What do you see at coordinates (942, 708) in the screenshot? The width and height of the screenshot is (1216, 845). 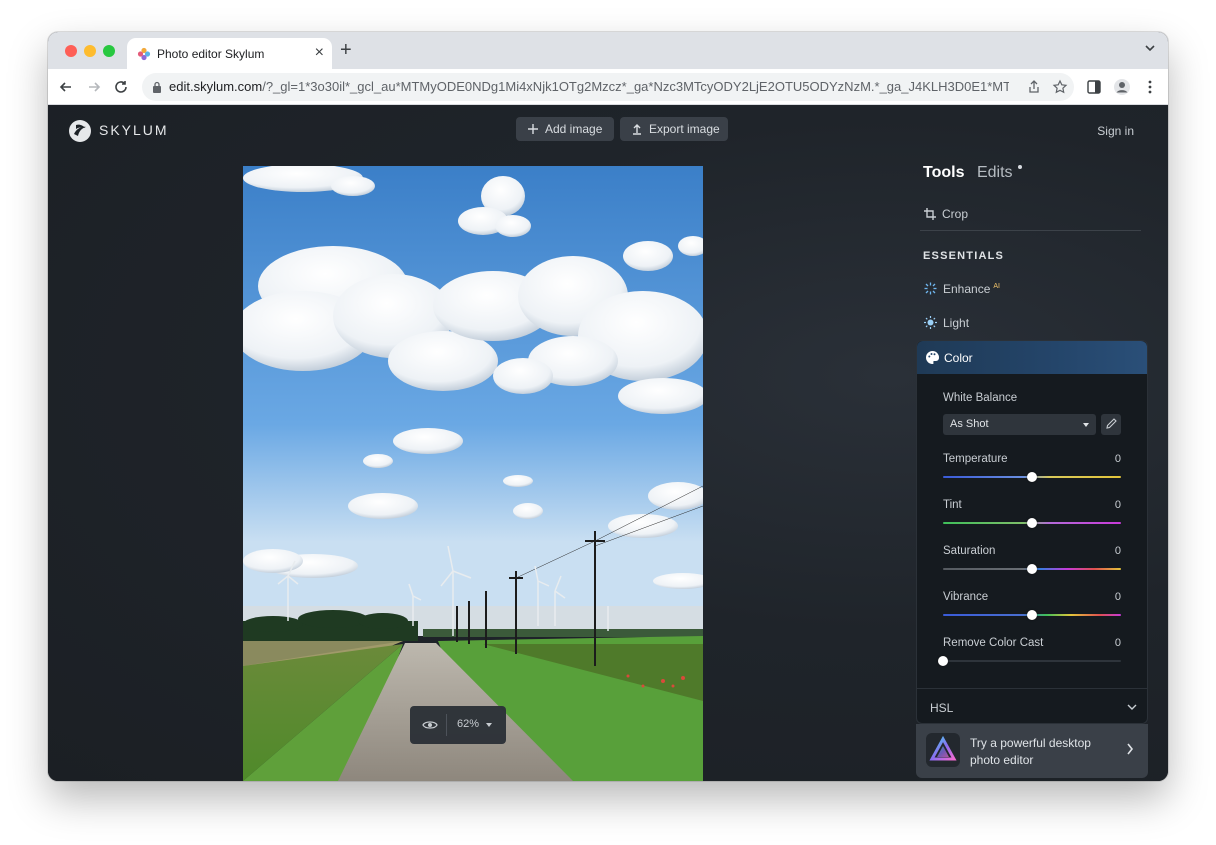 I see `hsl-label: HSL` at bounding box center [942, 708].